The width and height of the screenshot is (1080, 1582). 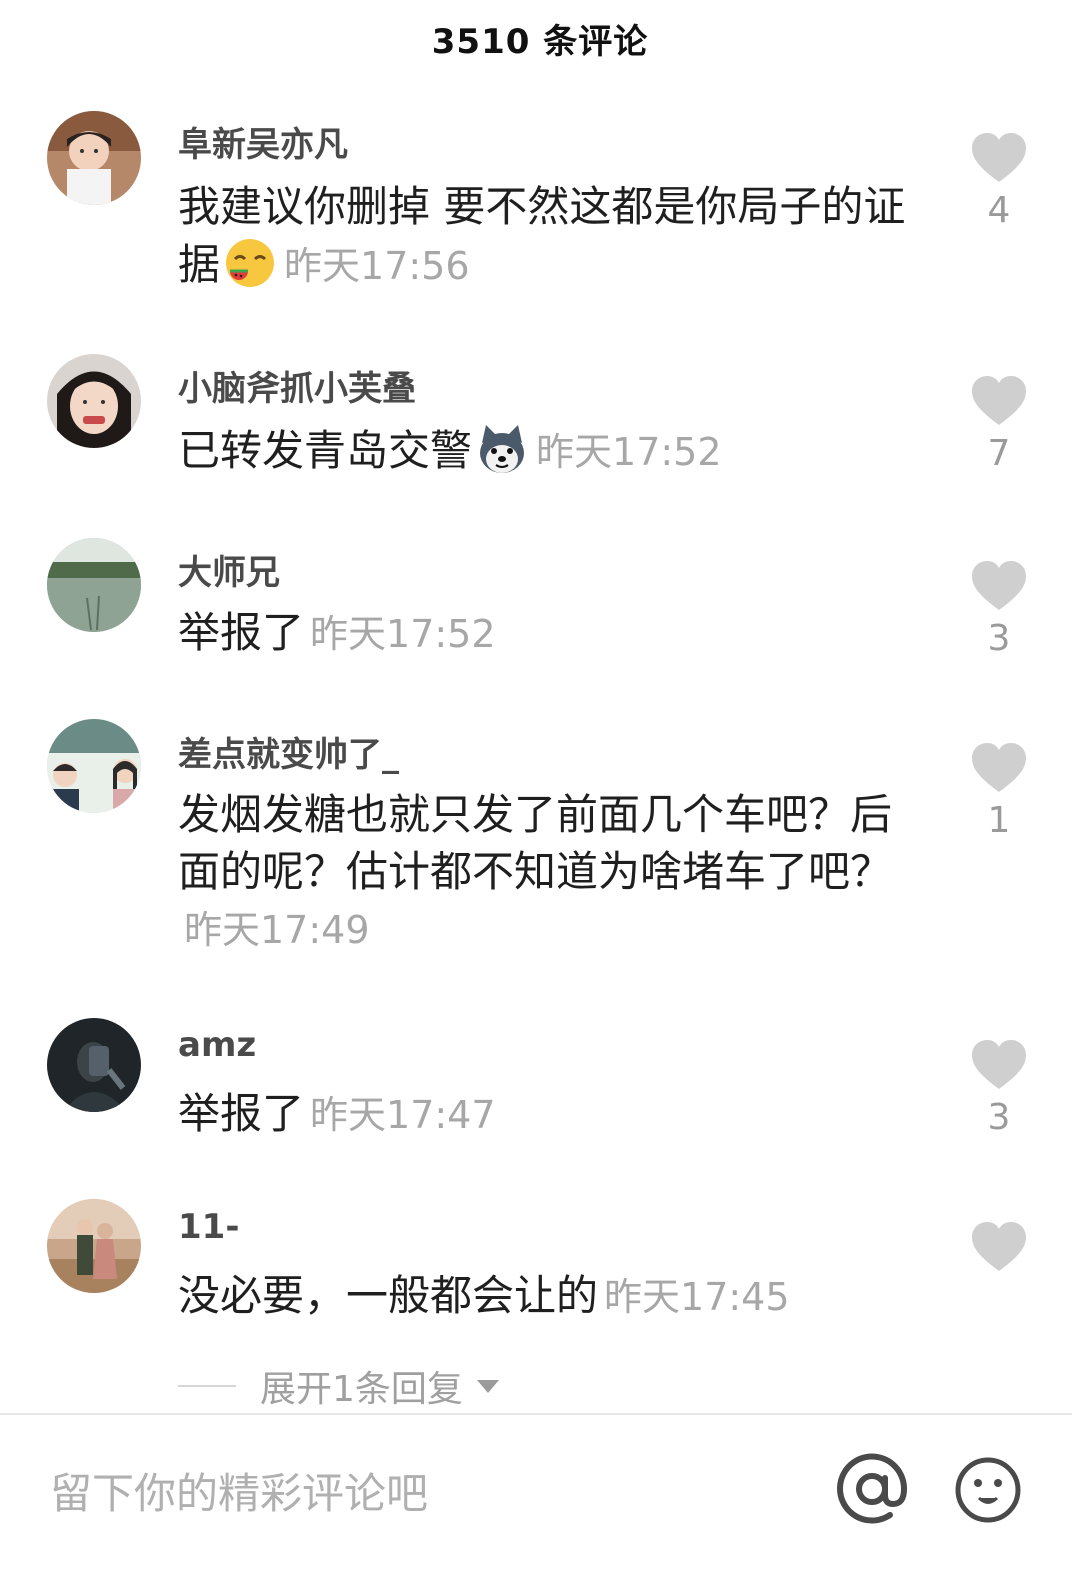 What do you see at coordinates (999, 453) in the screenshot?
I see `like-count: 7` at bounding box center [999, 453].